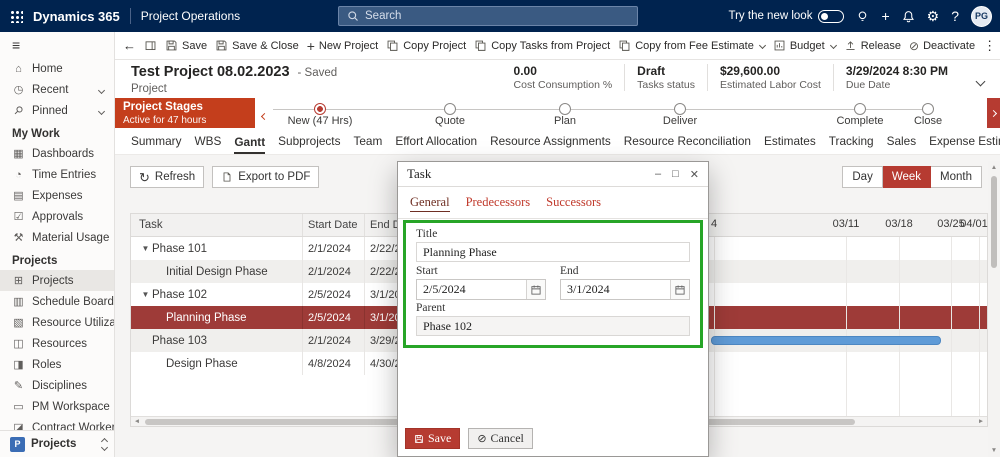 The image size is (1000, 457). Describe the element at coordinates (981, 421) in the screenshot. I see `scroll-right-arrow-icon: ►` at that location.